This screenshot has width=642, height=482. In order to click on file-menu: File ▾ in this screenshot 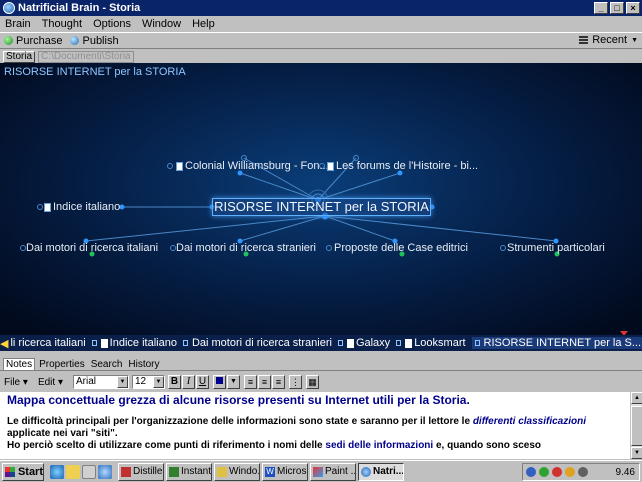, I will do `click(16, 382)`.